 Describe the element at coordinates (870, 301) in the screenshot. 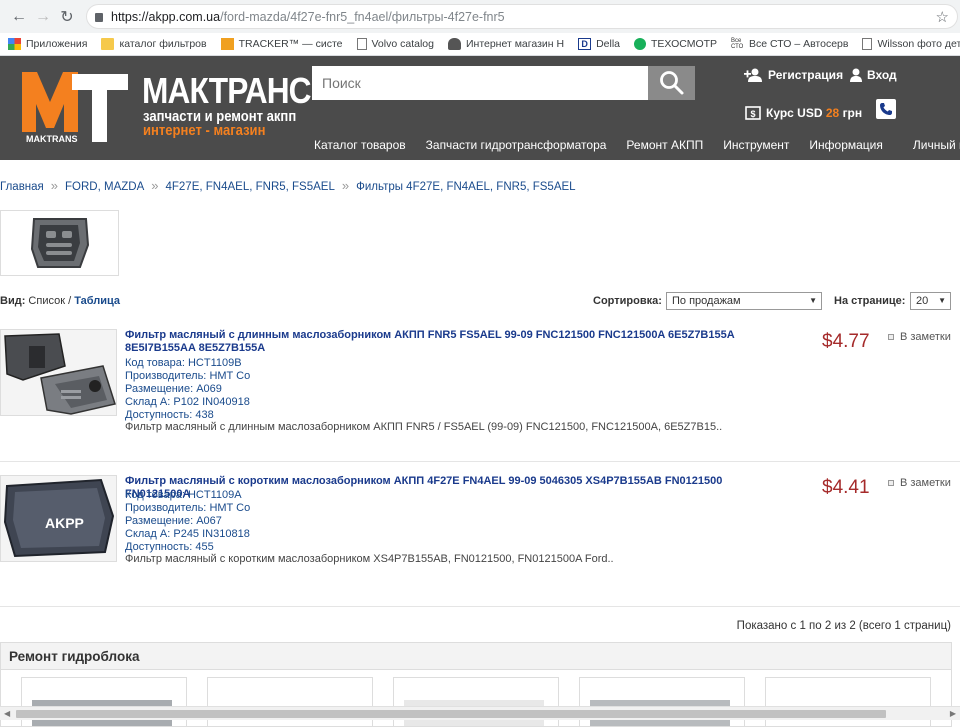

I see `perpage-label: На странице:` at that location.